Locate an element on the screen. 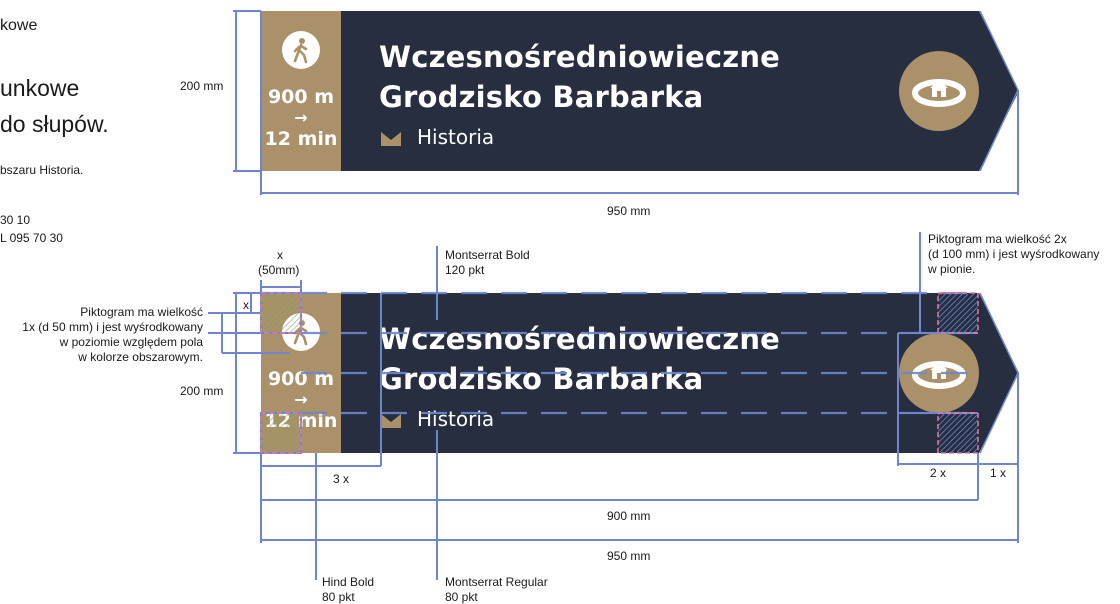 The image size is (1120, 604). pict-small-note-4: w kolorze obszarowym. is located at coordinates (140, 357).